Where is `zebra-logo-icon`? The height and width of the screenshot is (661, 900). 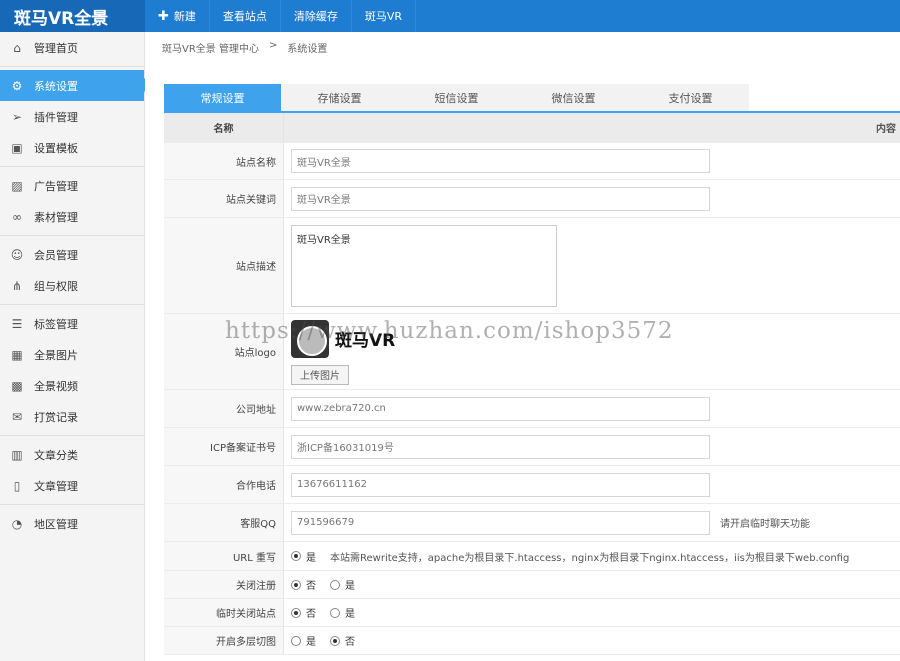
zebra-logo-icon is located at coordinates (310, 338).